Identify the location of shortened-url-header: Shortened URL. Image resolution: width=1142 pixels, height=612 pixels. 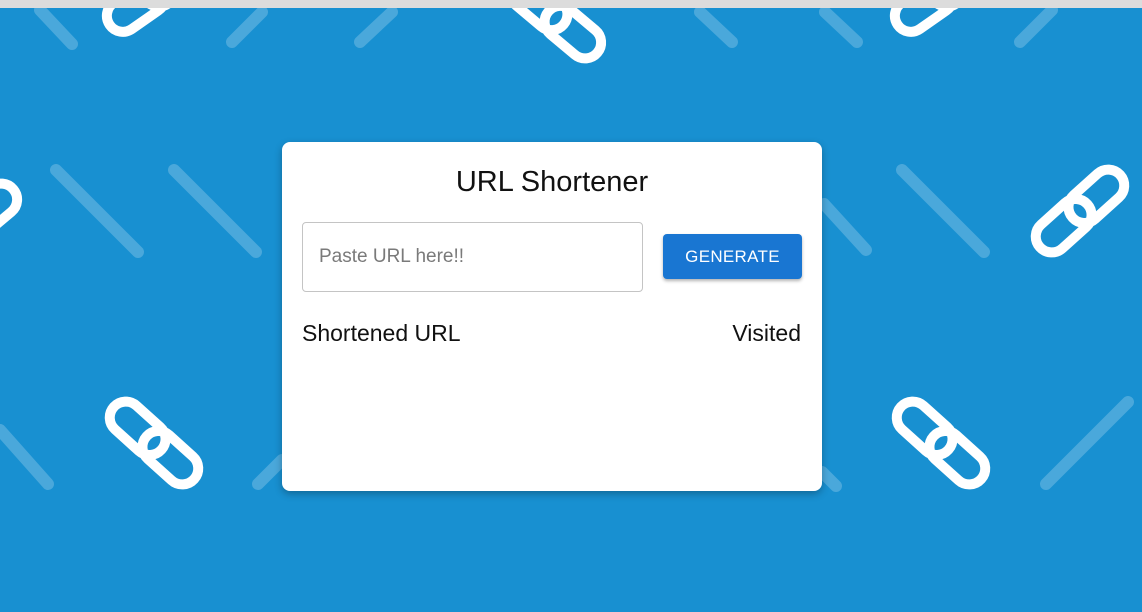
(381, 333).